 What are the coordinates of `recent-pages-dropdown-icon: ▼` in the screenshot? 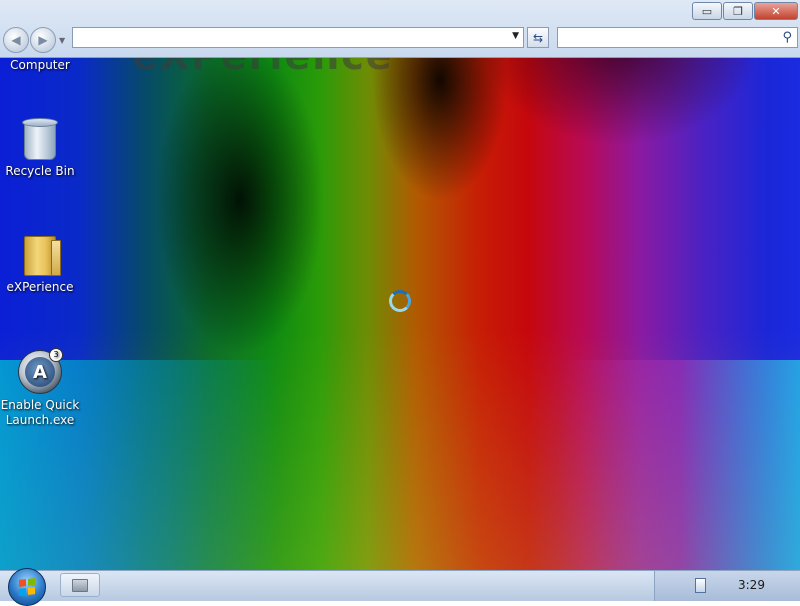 It's located at (62, 40).